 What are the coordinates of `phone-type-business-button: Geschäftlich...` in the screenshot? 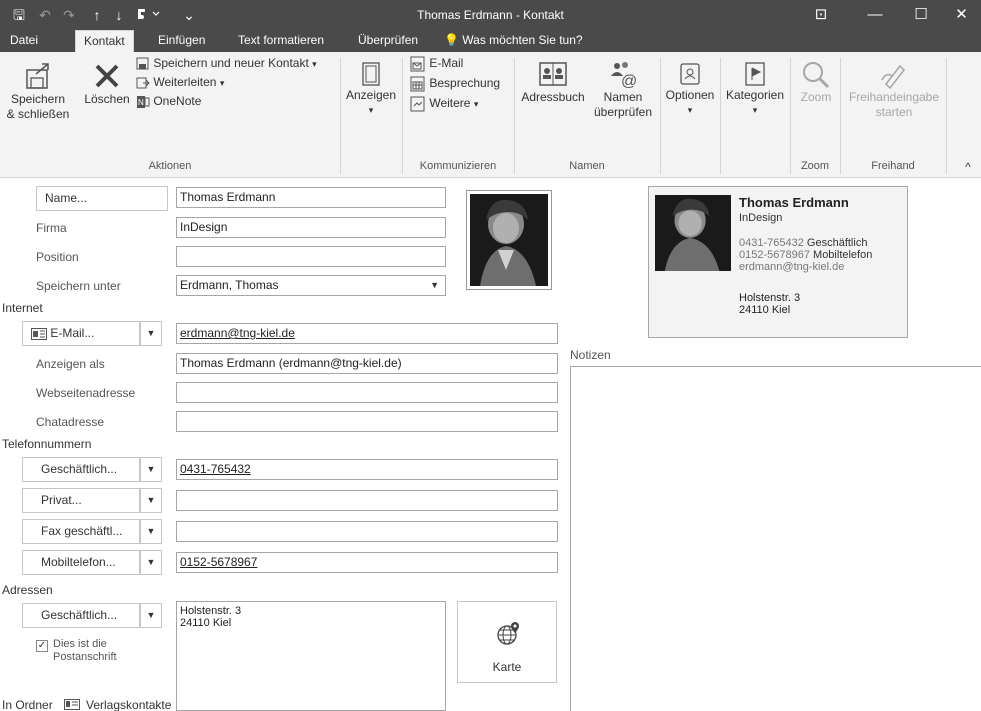 It's located at (81, 469).